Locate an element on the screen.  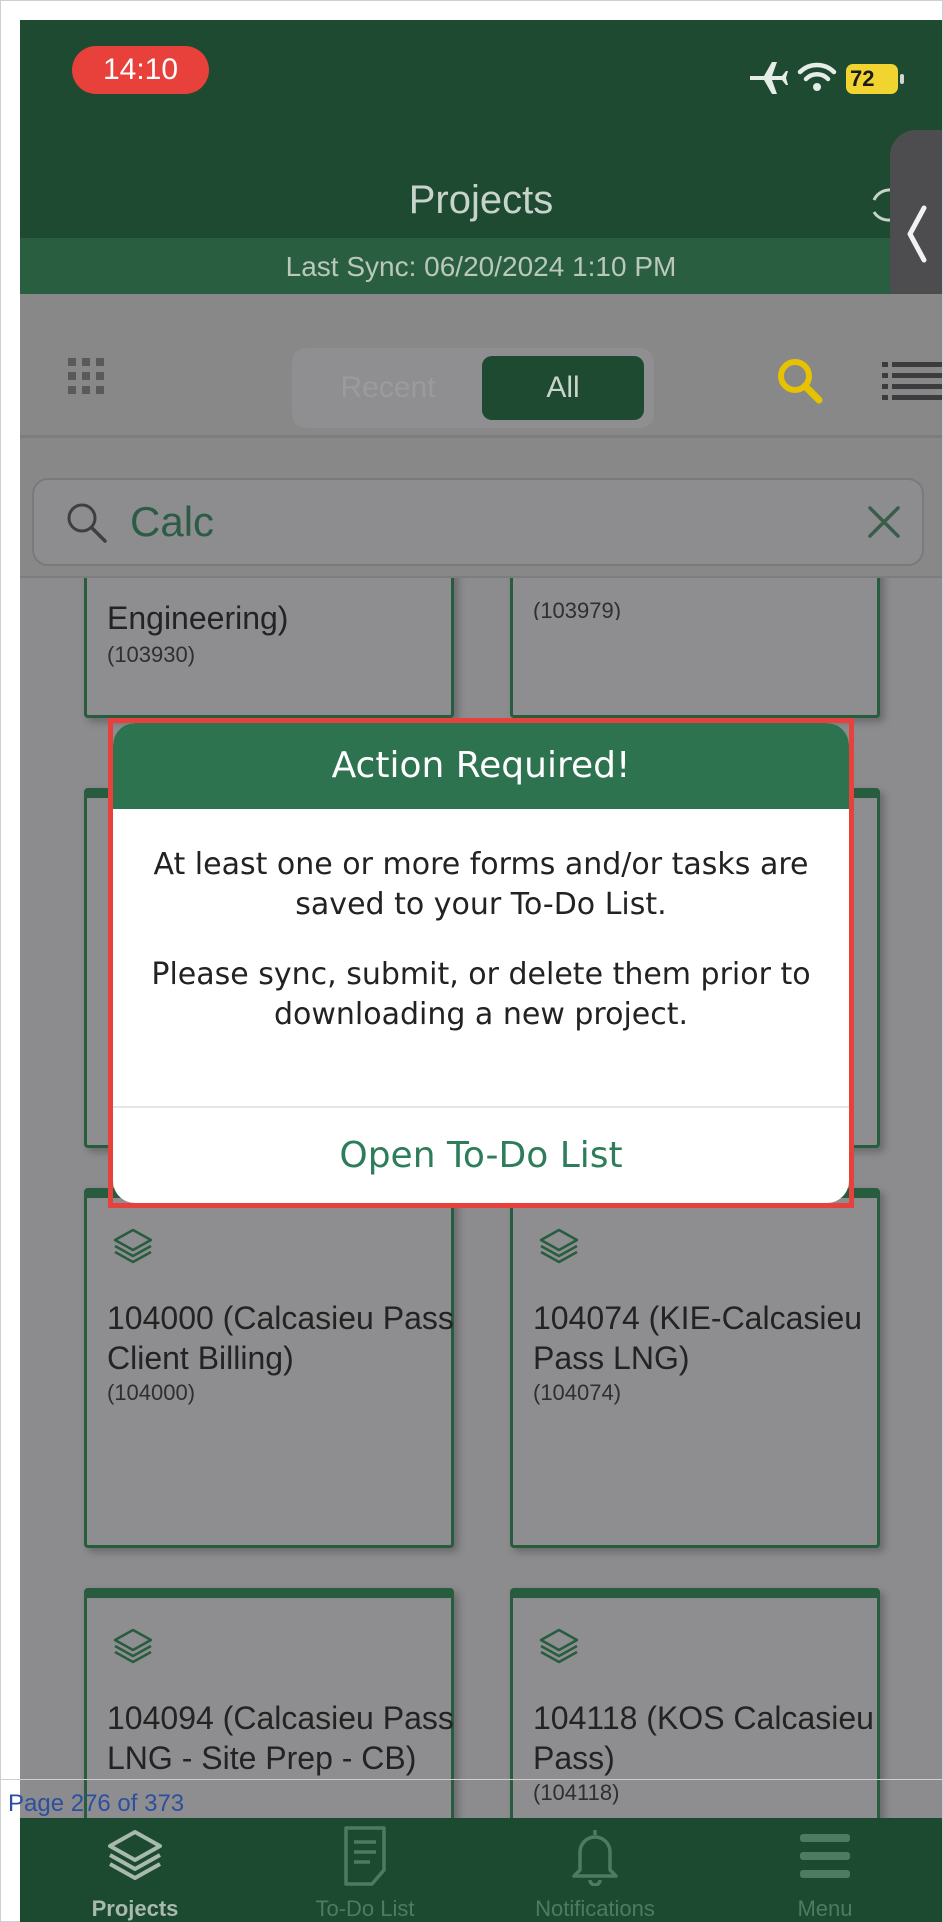
list-view-icon is located at coordinates (912, 380).